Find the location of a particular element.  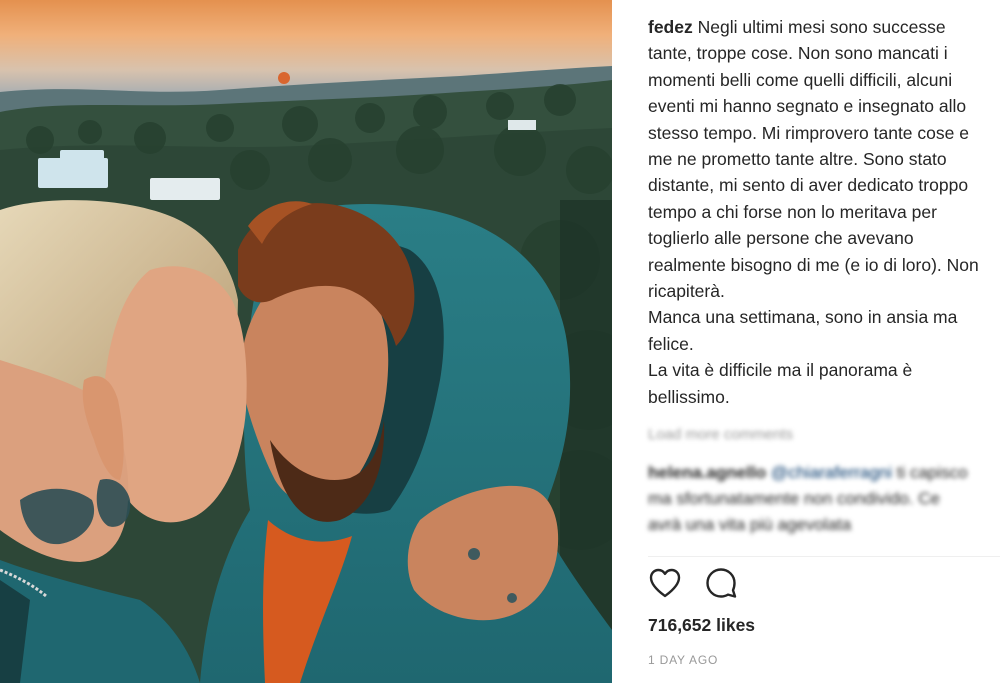

comment-button is located at coordinates (721, 583).